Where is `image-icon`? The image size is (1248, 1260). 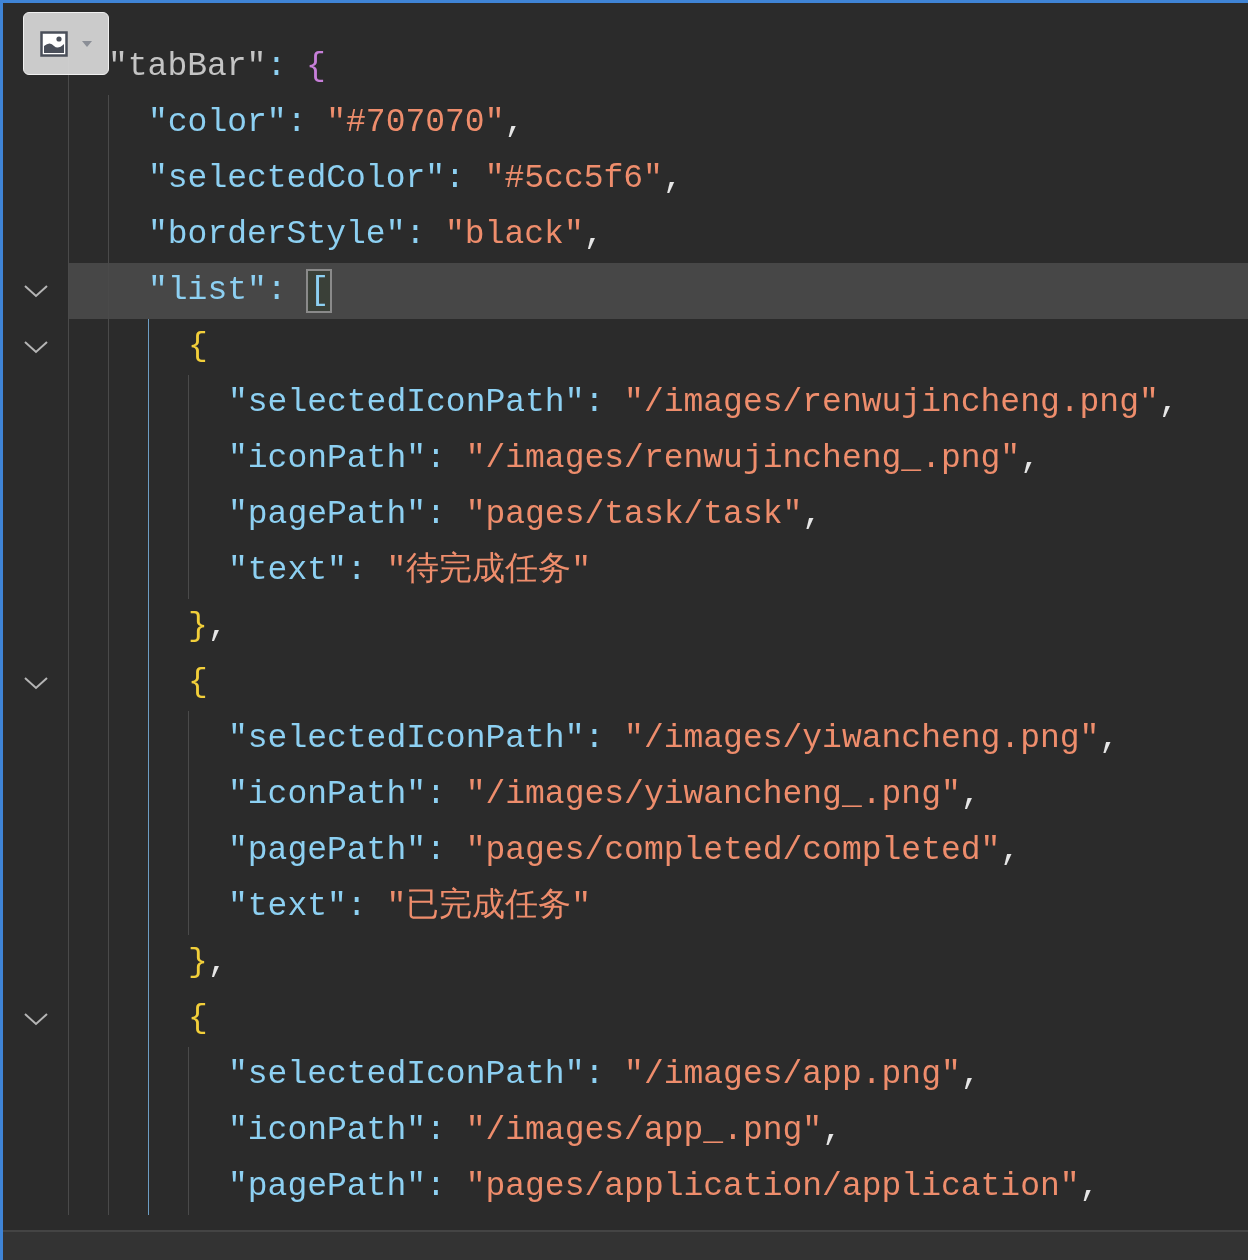 image-icon is located at coordinates (54, 43).